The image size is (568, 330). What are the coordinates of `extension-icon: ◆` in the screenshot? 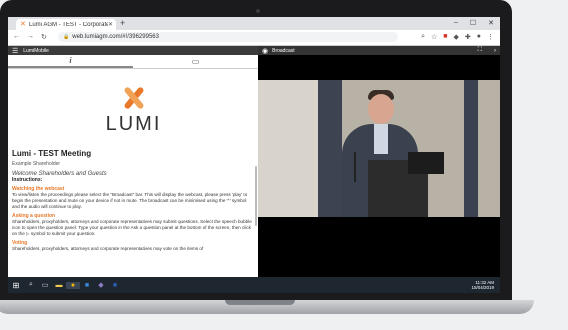 It's located at (456, 37).